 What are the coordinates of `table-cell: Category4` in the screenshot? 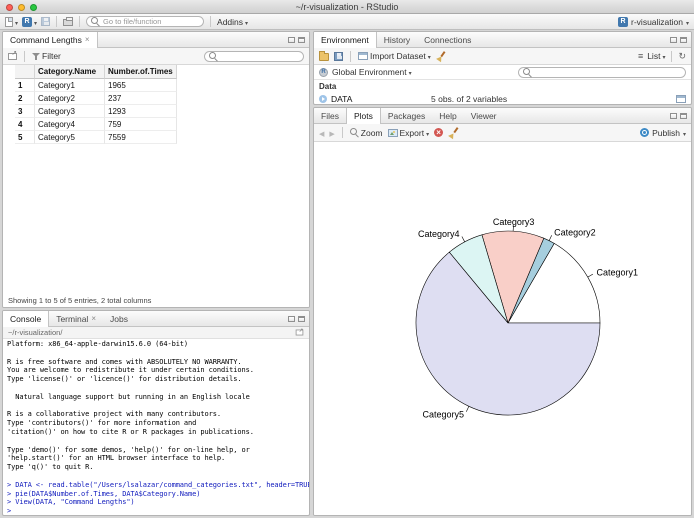 It's located at (70, 124).